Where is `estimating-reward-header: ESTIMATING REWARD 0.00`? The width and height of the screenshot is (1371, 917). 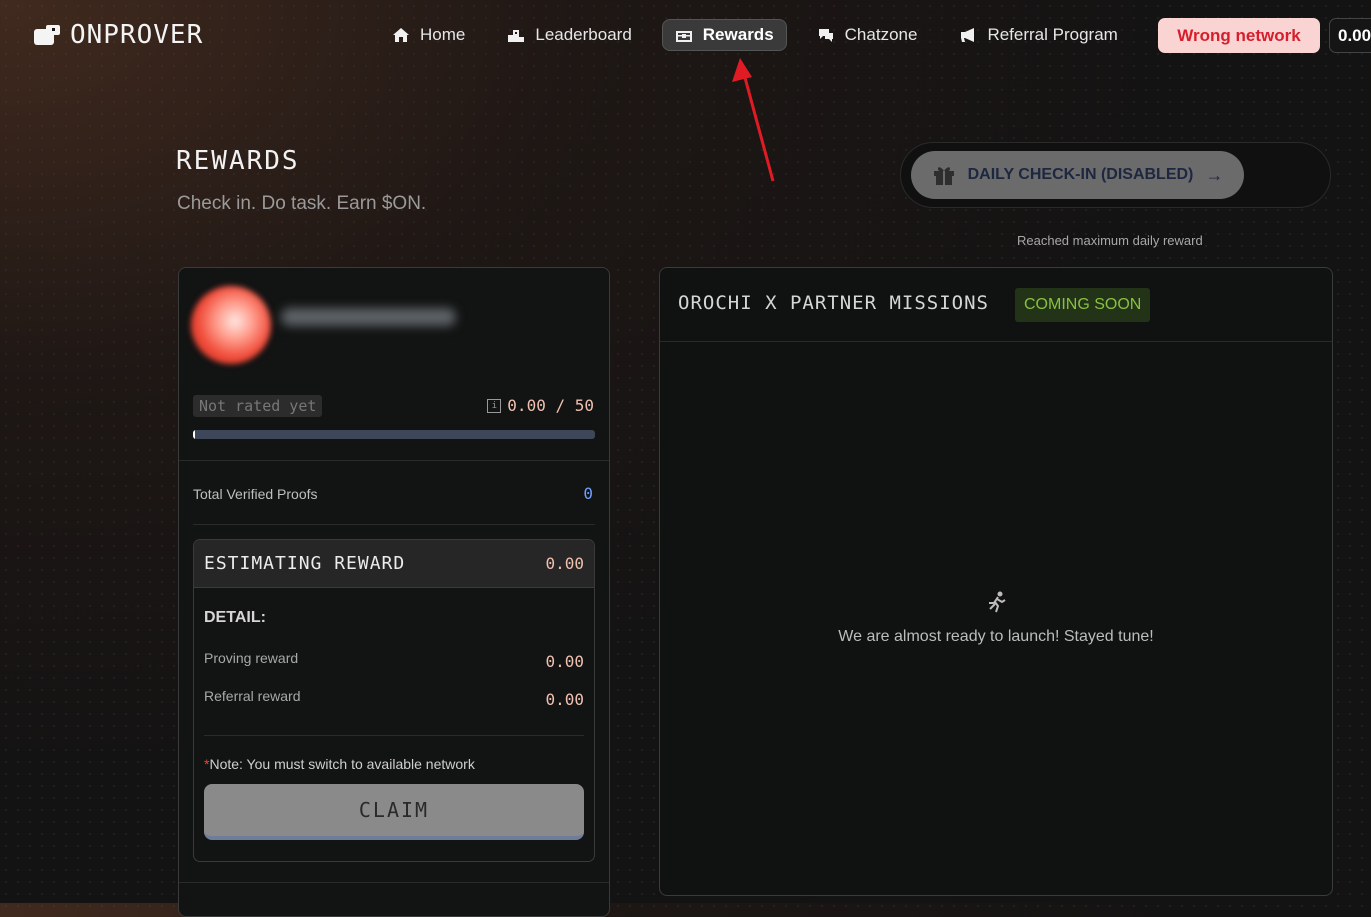
estimating-reward-header: ESTIMATING REWARD 0.00 is located at coordinates (394, 564).